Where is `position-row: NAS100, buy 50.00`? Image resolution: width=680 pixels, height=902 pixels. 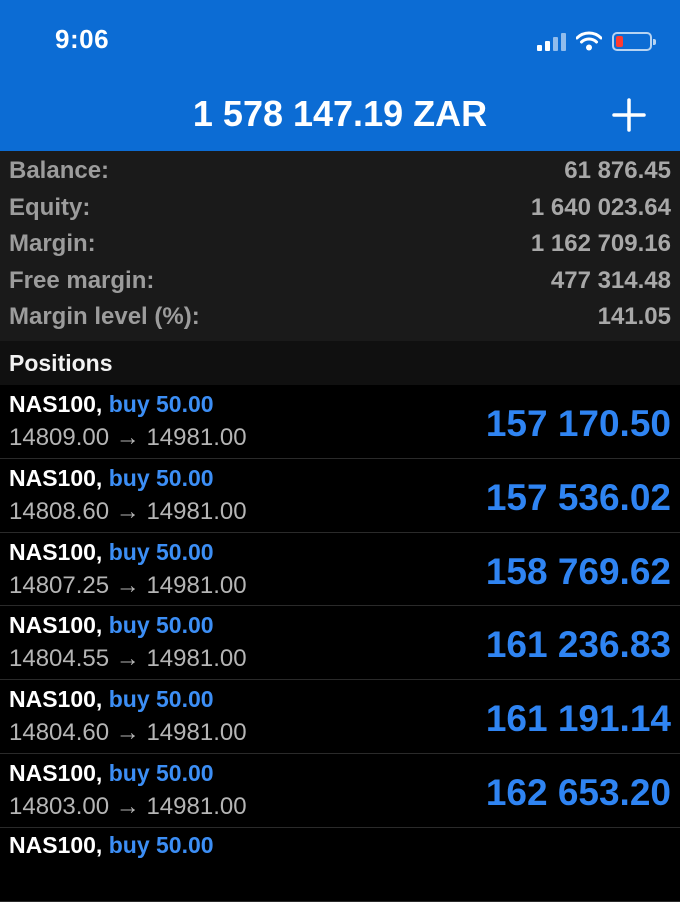
position-row: NAS100, buy 50.00 is located at coordinates (340, 865).